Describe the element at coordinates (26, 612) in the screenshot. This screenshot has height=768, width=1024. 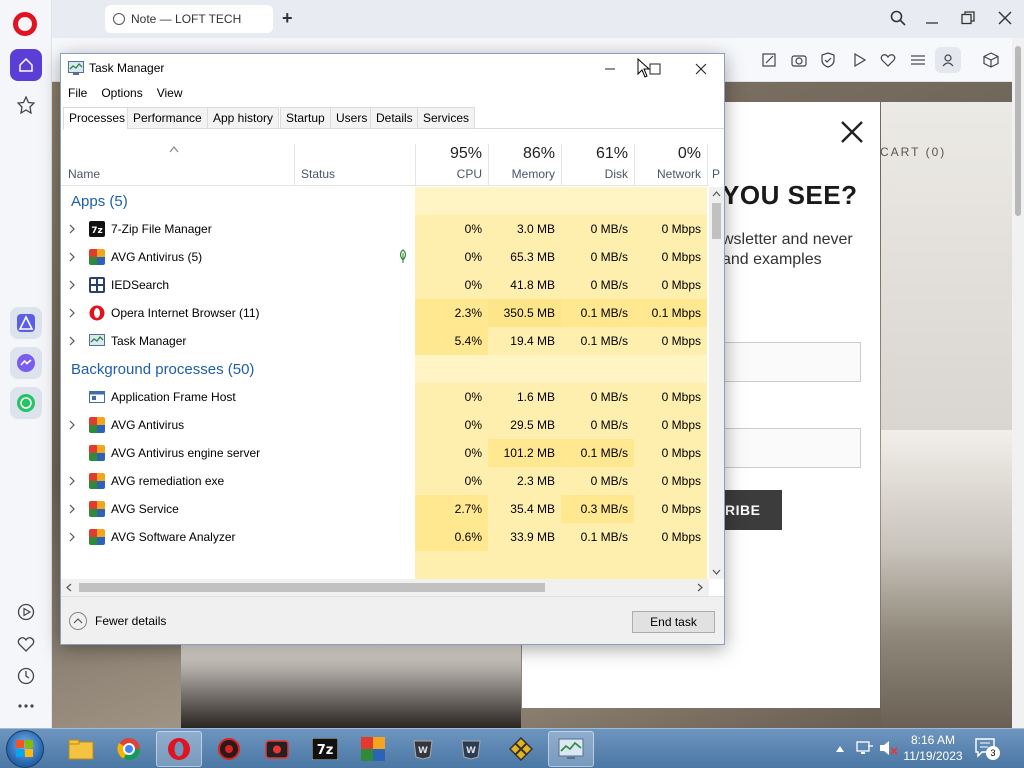
I see `player-icon` at that location.